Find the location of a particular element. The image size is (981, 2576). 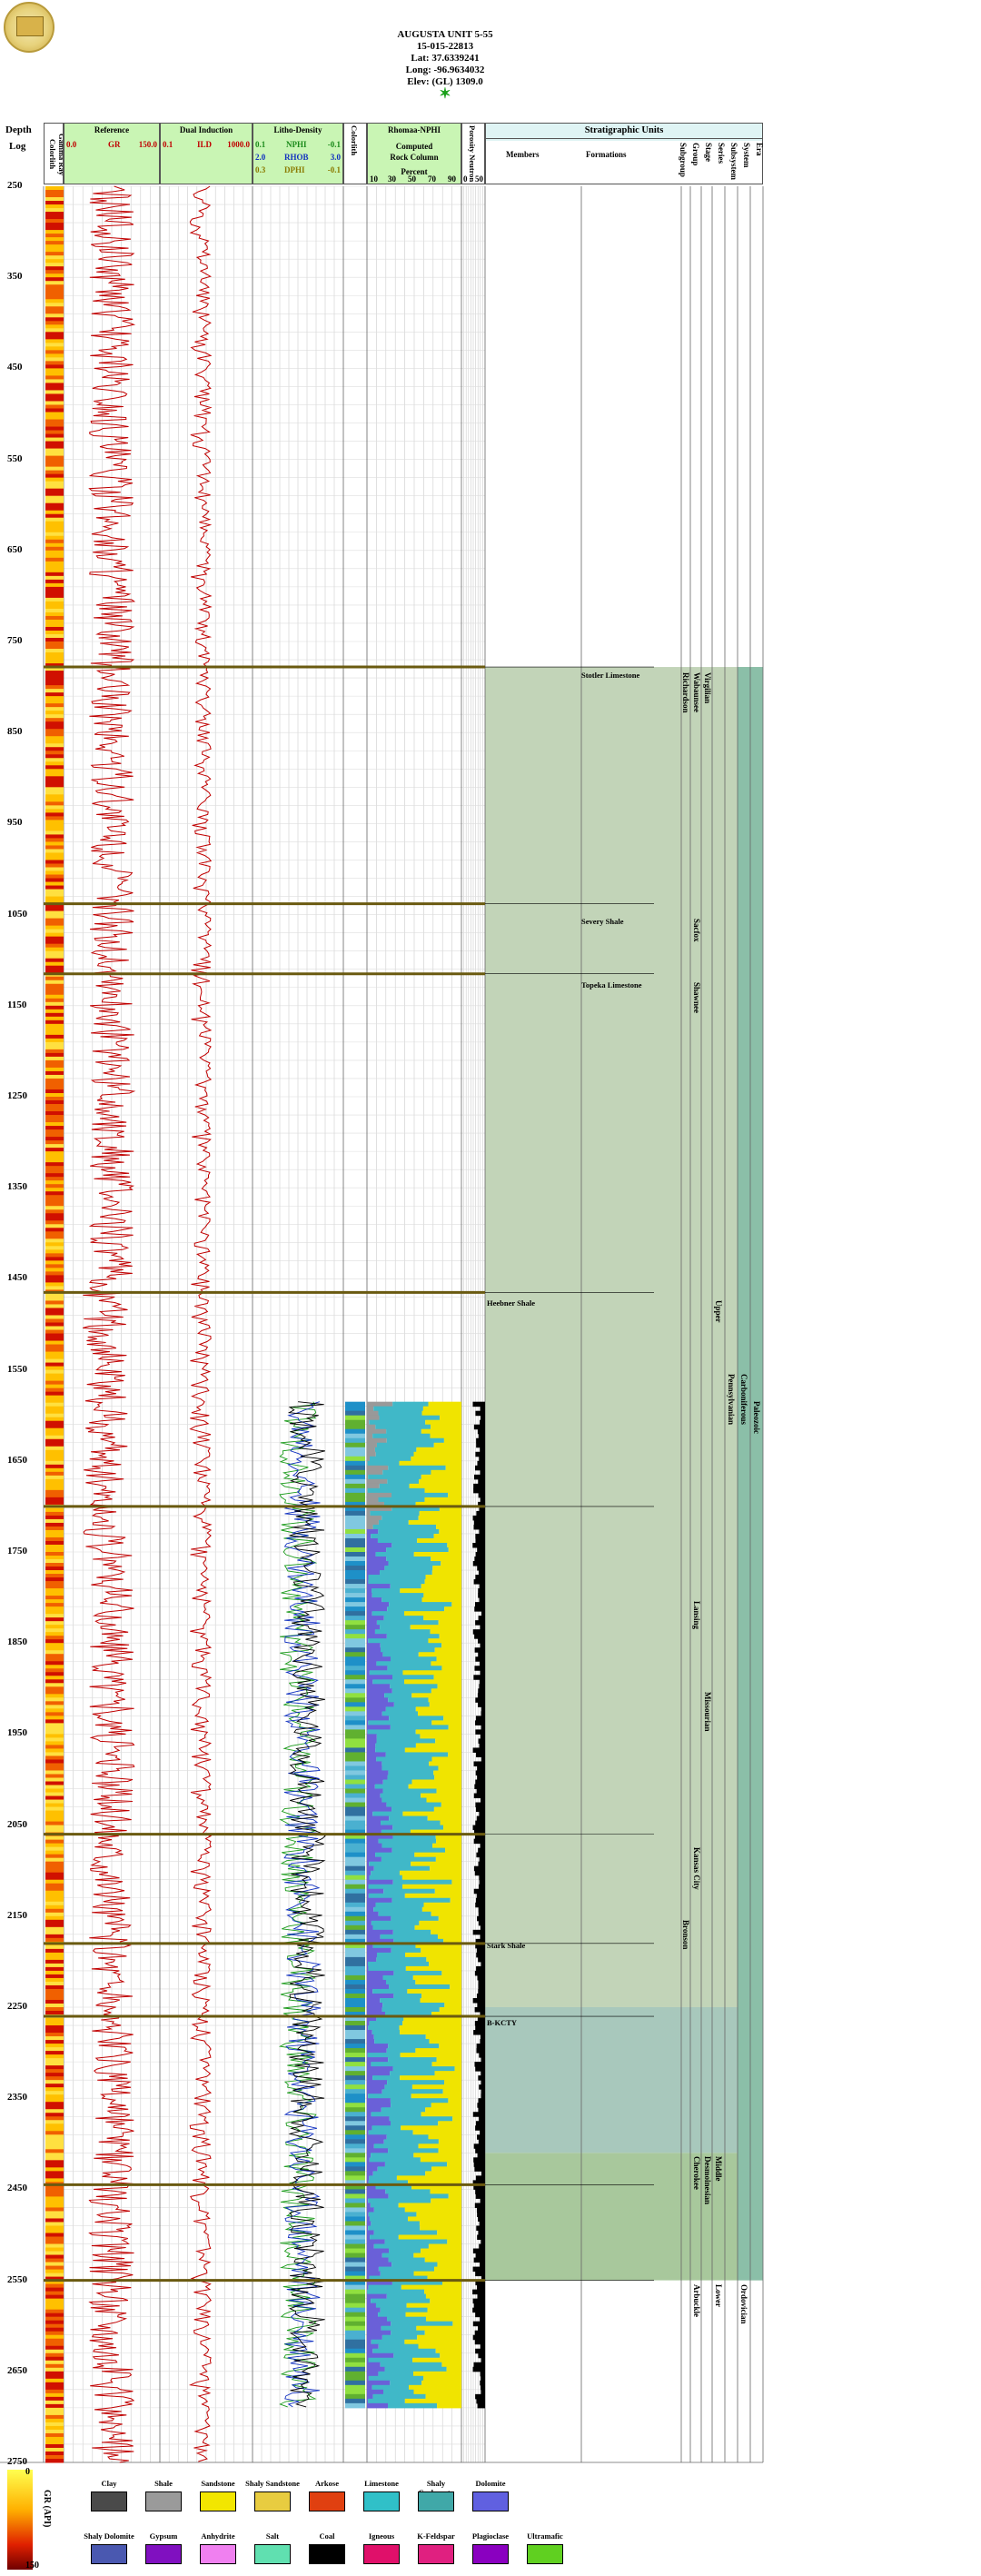

legend-swatch is located at coordinates (163, 2554).